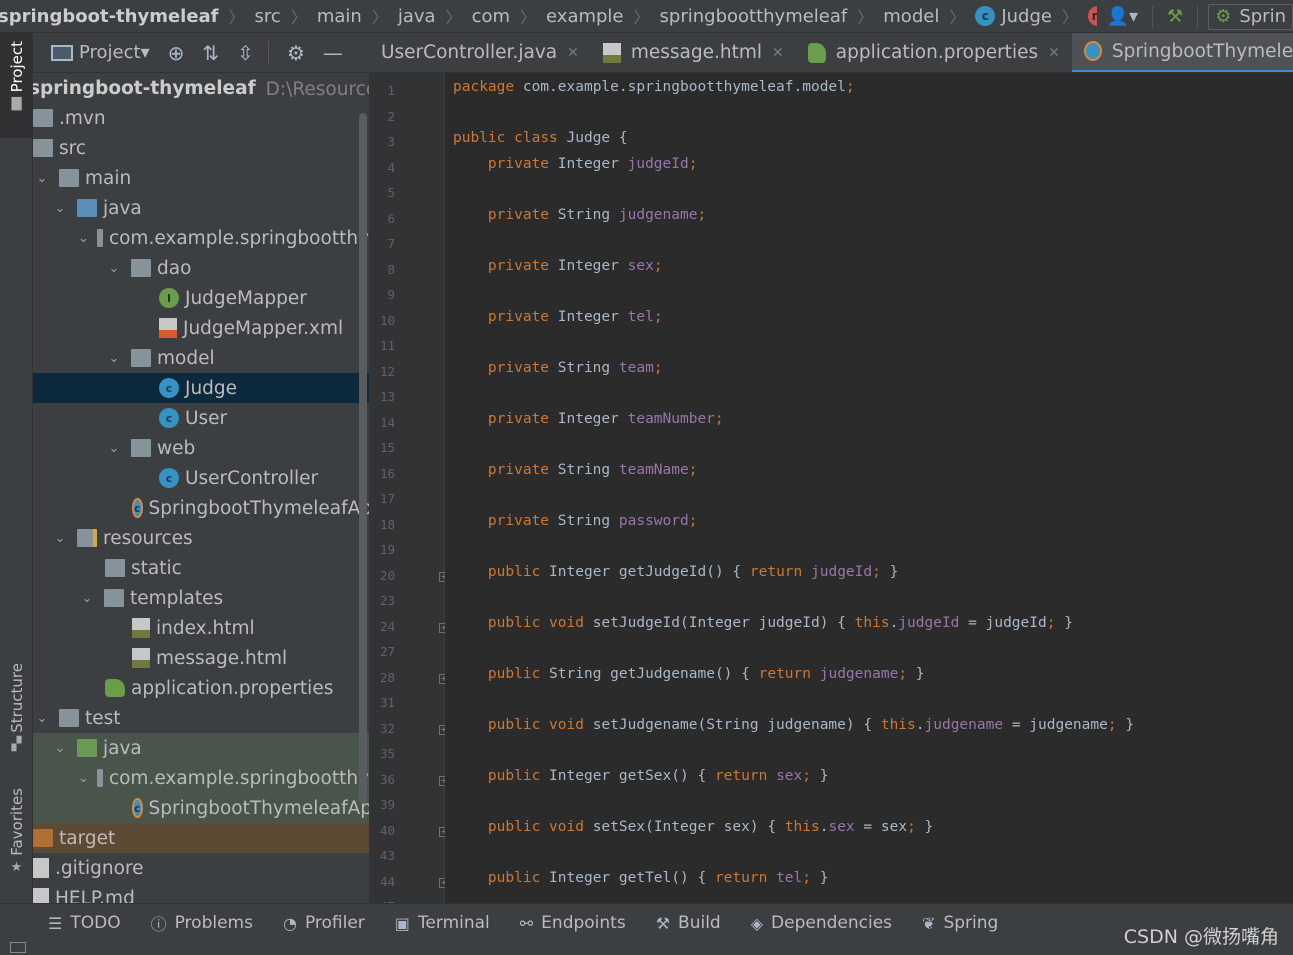  Describe the element at coordinates (1175, 16) in the screenshot. I see `build-hammer-icon: ⚒` at that location.